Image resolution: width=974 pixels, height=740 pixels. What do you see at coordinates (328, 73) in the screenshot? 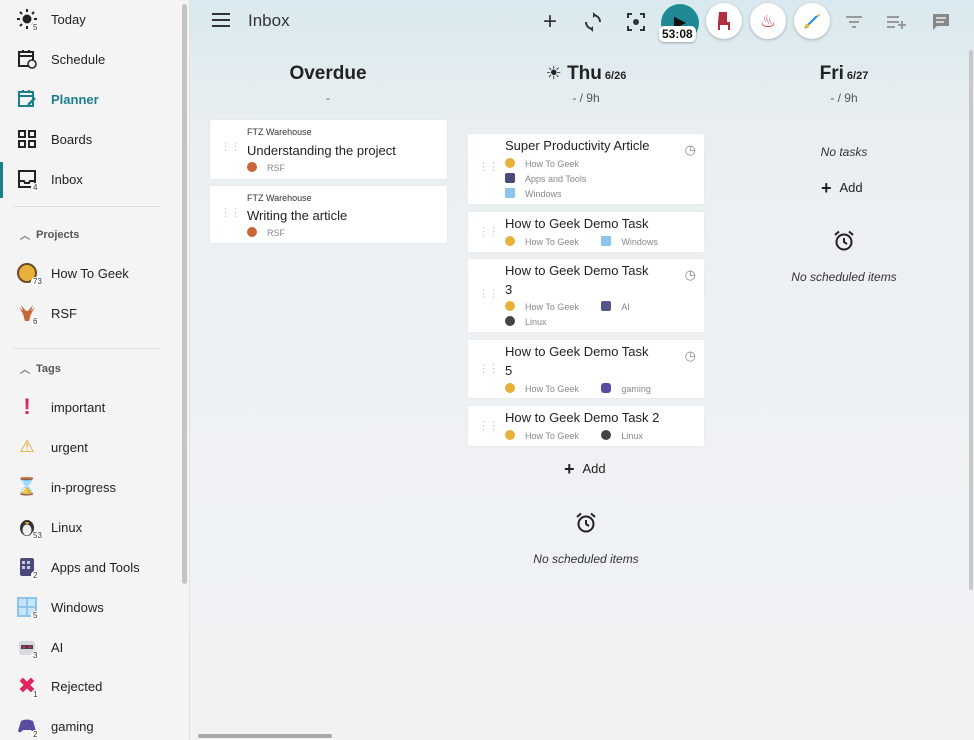
I see `column-title: Overdue` at bounding box center [328, 73].